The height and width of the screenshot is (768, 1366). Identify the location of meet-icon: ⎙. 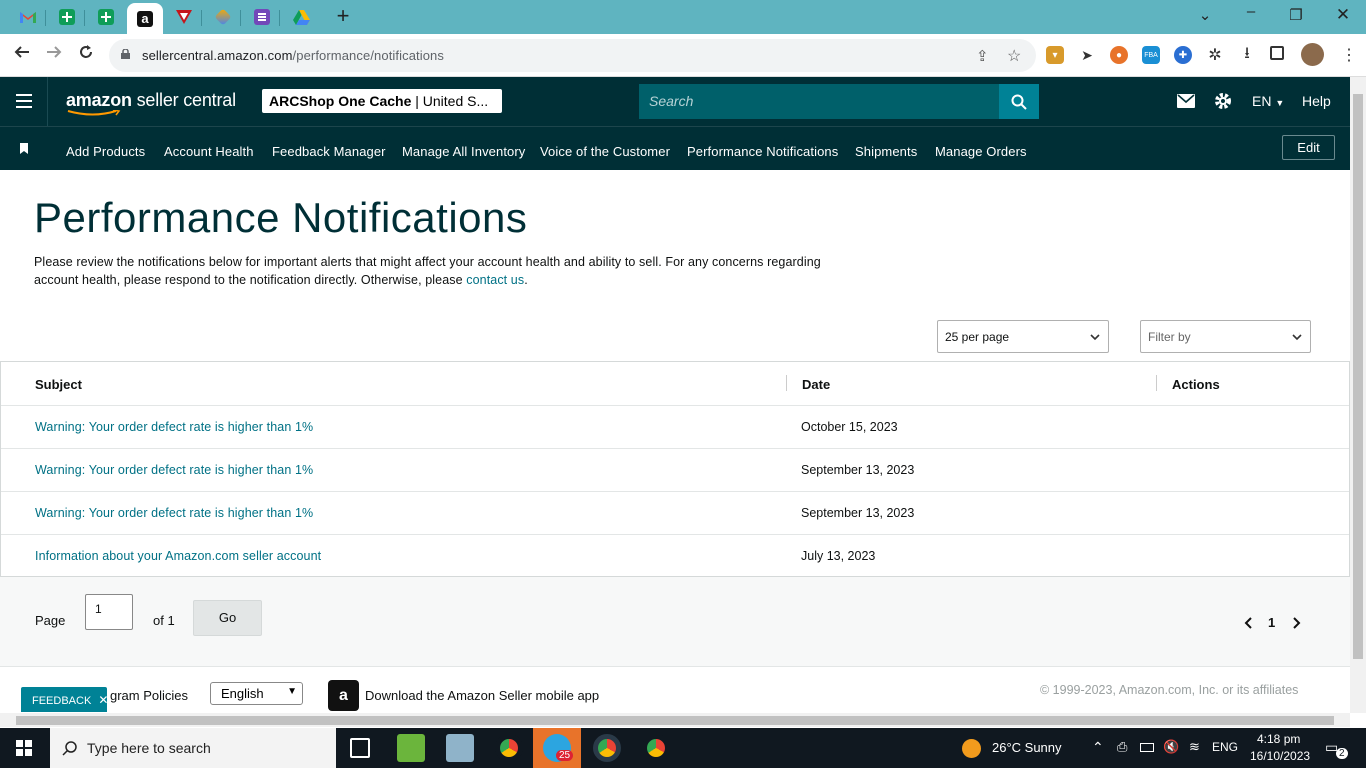
(1122, 747).